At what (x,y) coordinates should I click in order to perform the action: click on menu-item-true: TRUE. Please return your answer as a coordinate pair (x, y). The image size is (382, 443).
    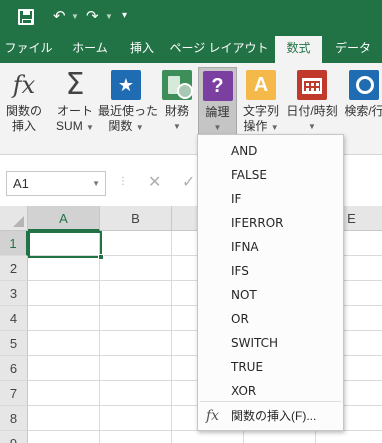
    Looking at the image, I should click on (270, 367).